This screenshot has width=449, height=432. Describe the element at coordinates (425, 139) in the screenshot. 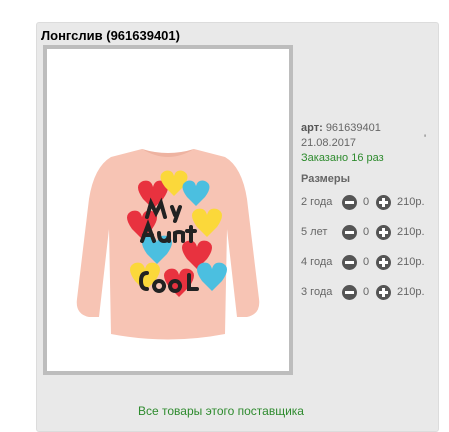

I see `date-tick: '` at that location.